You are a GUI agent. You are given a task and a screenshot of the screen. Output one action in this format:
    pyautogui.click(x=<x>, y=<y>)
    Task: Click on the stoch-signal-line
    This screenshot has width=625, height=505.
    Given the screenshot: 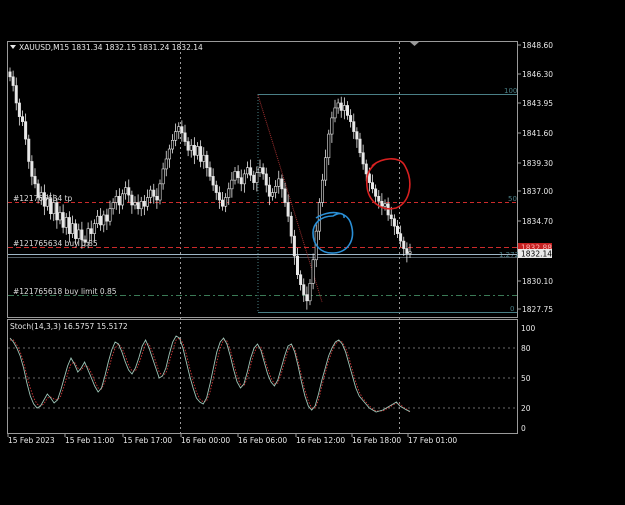 What is the action you would take?
    pyautogui.click(x=210, y=375)
    